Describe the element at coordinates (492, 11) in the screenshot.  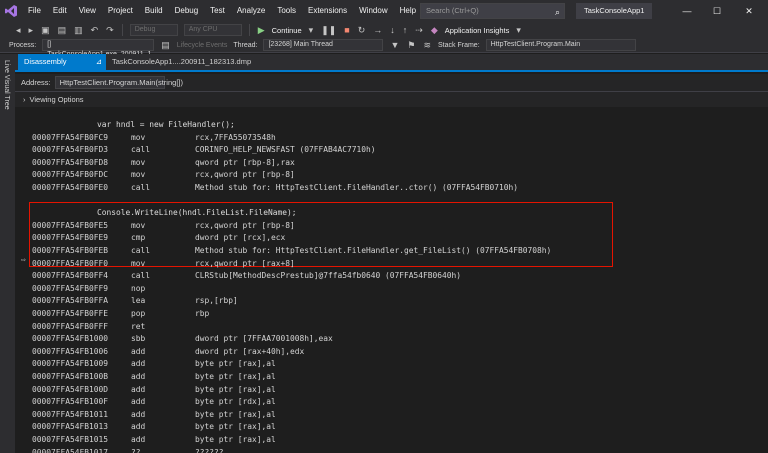
I see `search-input: Search (Ctrl+Q) ⌕` at that location.